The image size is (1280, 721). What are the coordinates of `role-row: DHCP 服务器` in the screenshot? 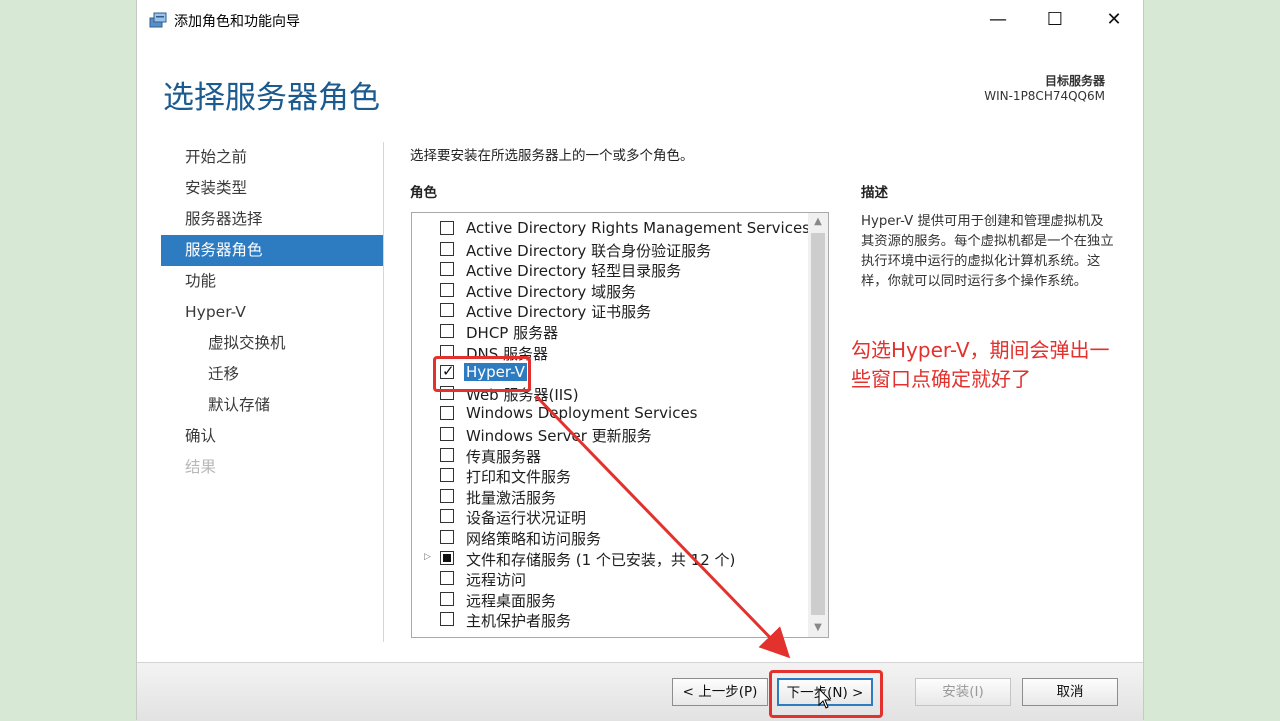 It's located at (610, 331).